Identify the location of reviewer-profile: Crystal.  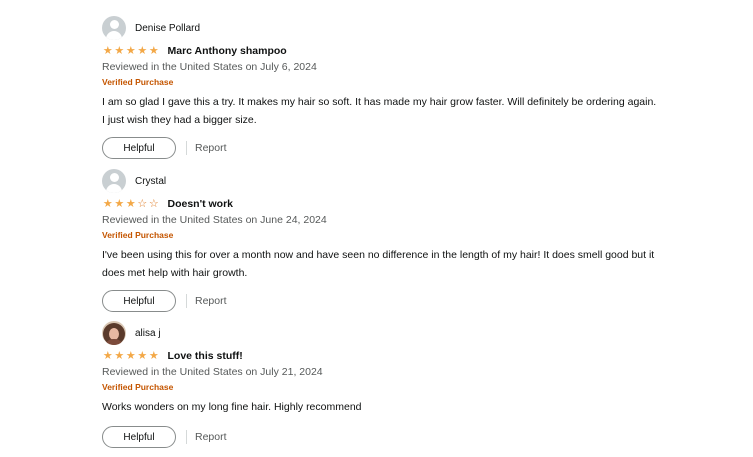
(382, 181).